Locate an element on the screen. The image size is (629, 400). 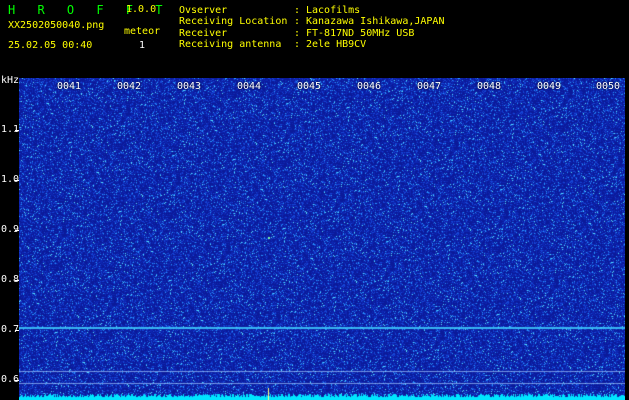
time-tick-label: 0041 is located at coordinates (69, 86).